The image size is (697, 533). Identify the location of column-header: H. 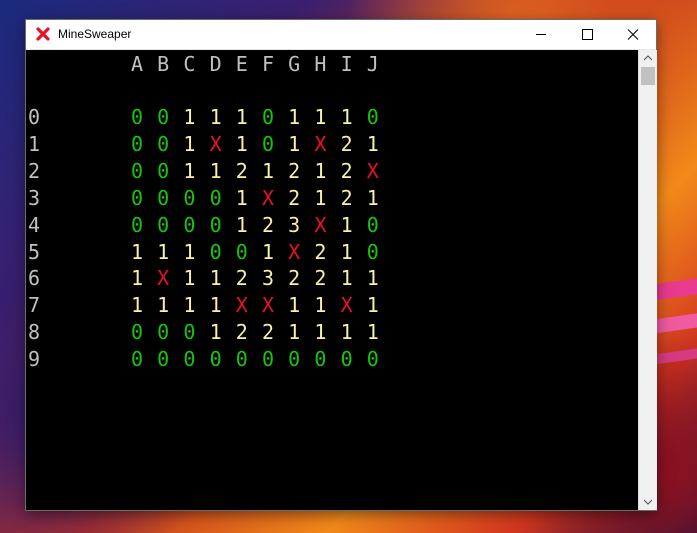
(320, 64).